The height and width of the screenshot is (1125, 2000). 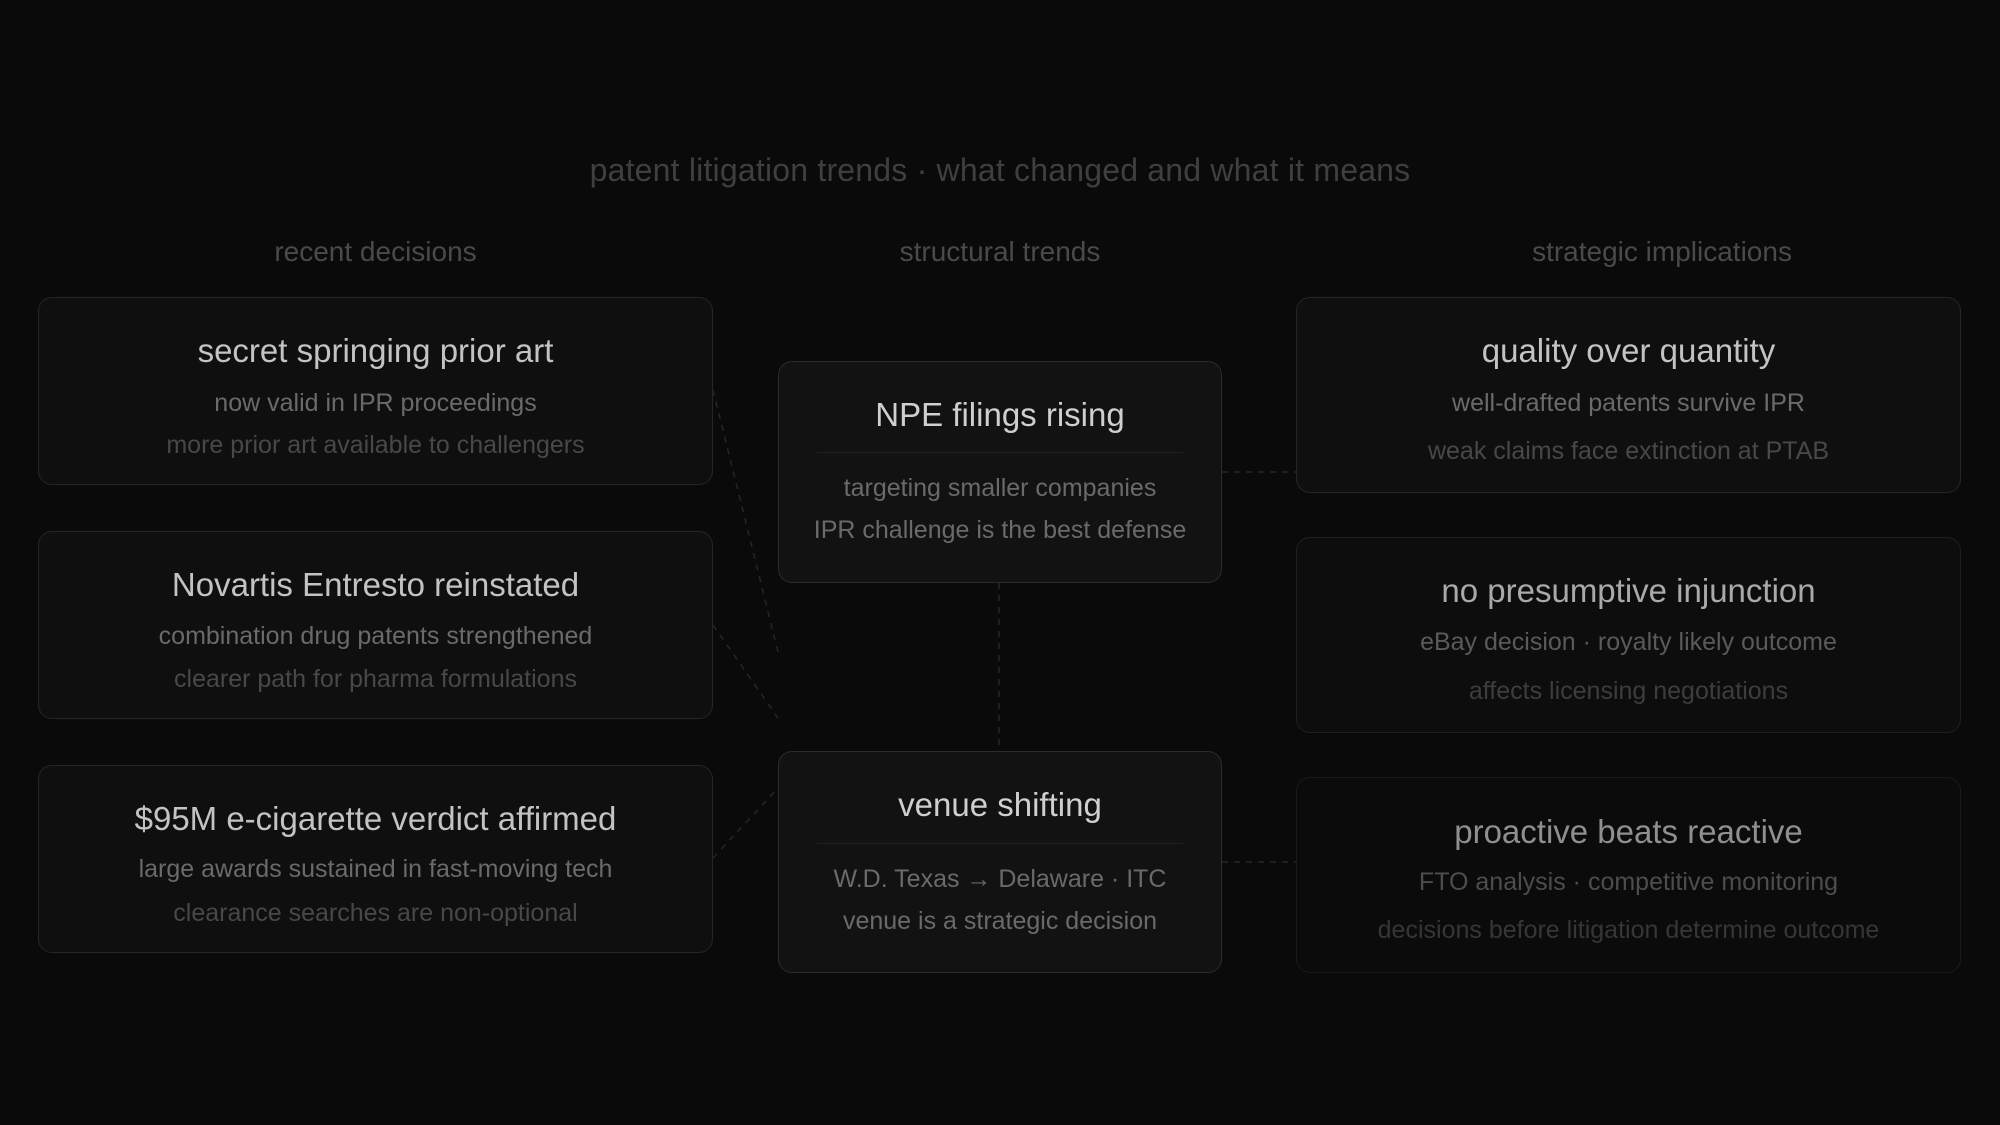 What do you see at coordinates (1000, 530) in the screenshot?
I see `card-line-secondary: IPR challenge is the best defense` at bounding box center [1000, 530].